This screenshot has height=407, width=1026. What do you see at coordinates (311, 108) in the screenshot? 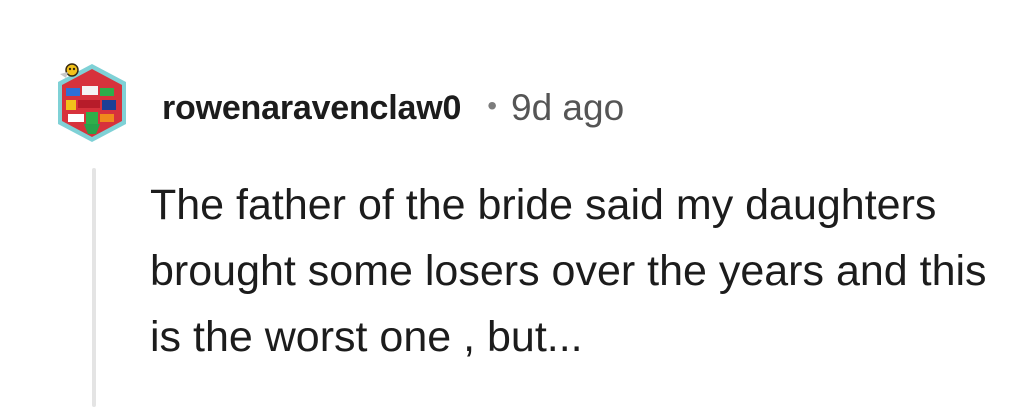
I see `username-link: rowenaravenclaw0` at bounding box center [311, 108].